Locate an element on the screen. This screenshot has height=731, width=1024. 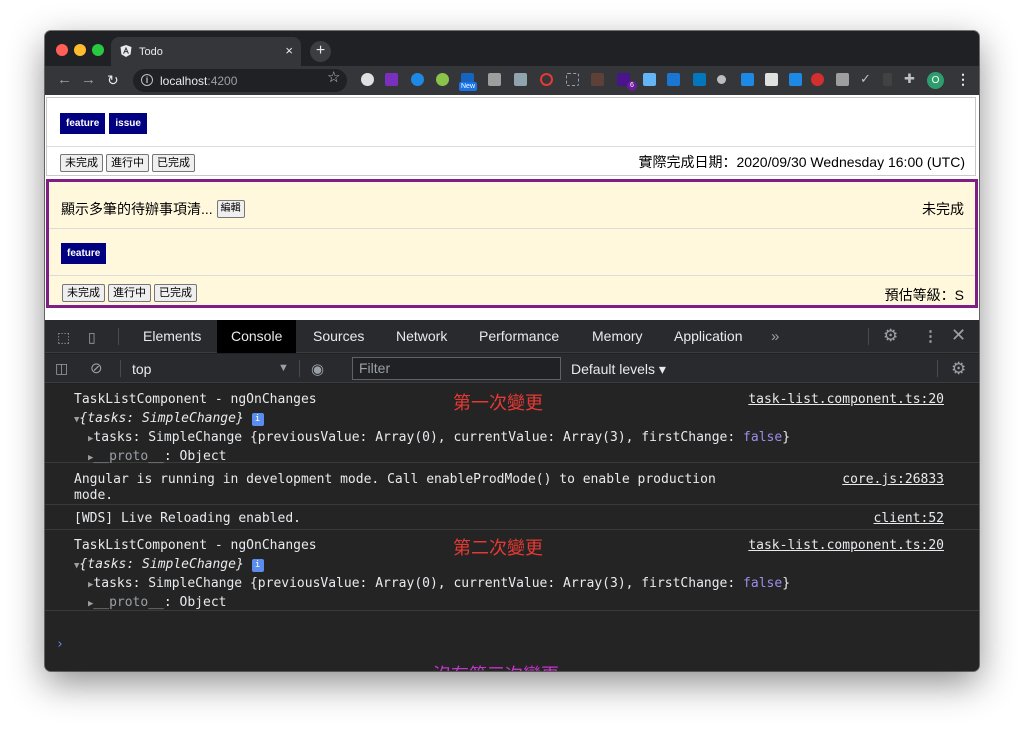
more-tabs-icon: » is located at coordinates (775, 336).